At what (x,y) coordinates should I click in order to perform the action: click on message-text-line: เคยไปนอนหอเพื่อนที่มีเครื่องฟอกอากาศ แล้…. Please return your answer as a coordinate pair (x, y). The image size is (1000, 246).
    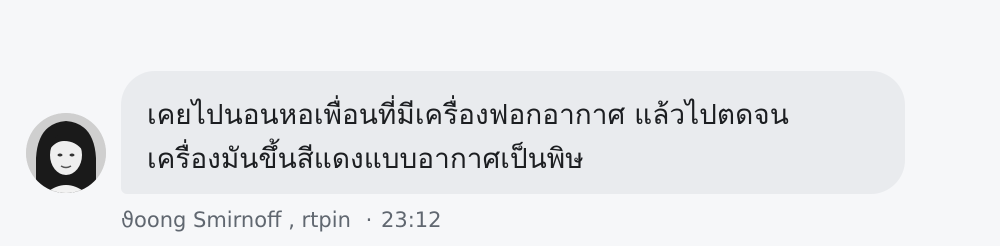
    Looking at the image, I should click on (468, 114).